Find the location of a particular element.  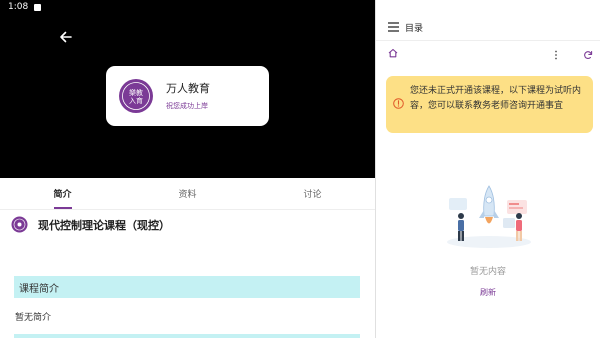

intro-text: 暂无简介 is located at coordinates (33, 318).